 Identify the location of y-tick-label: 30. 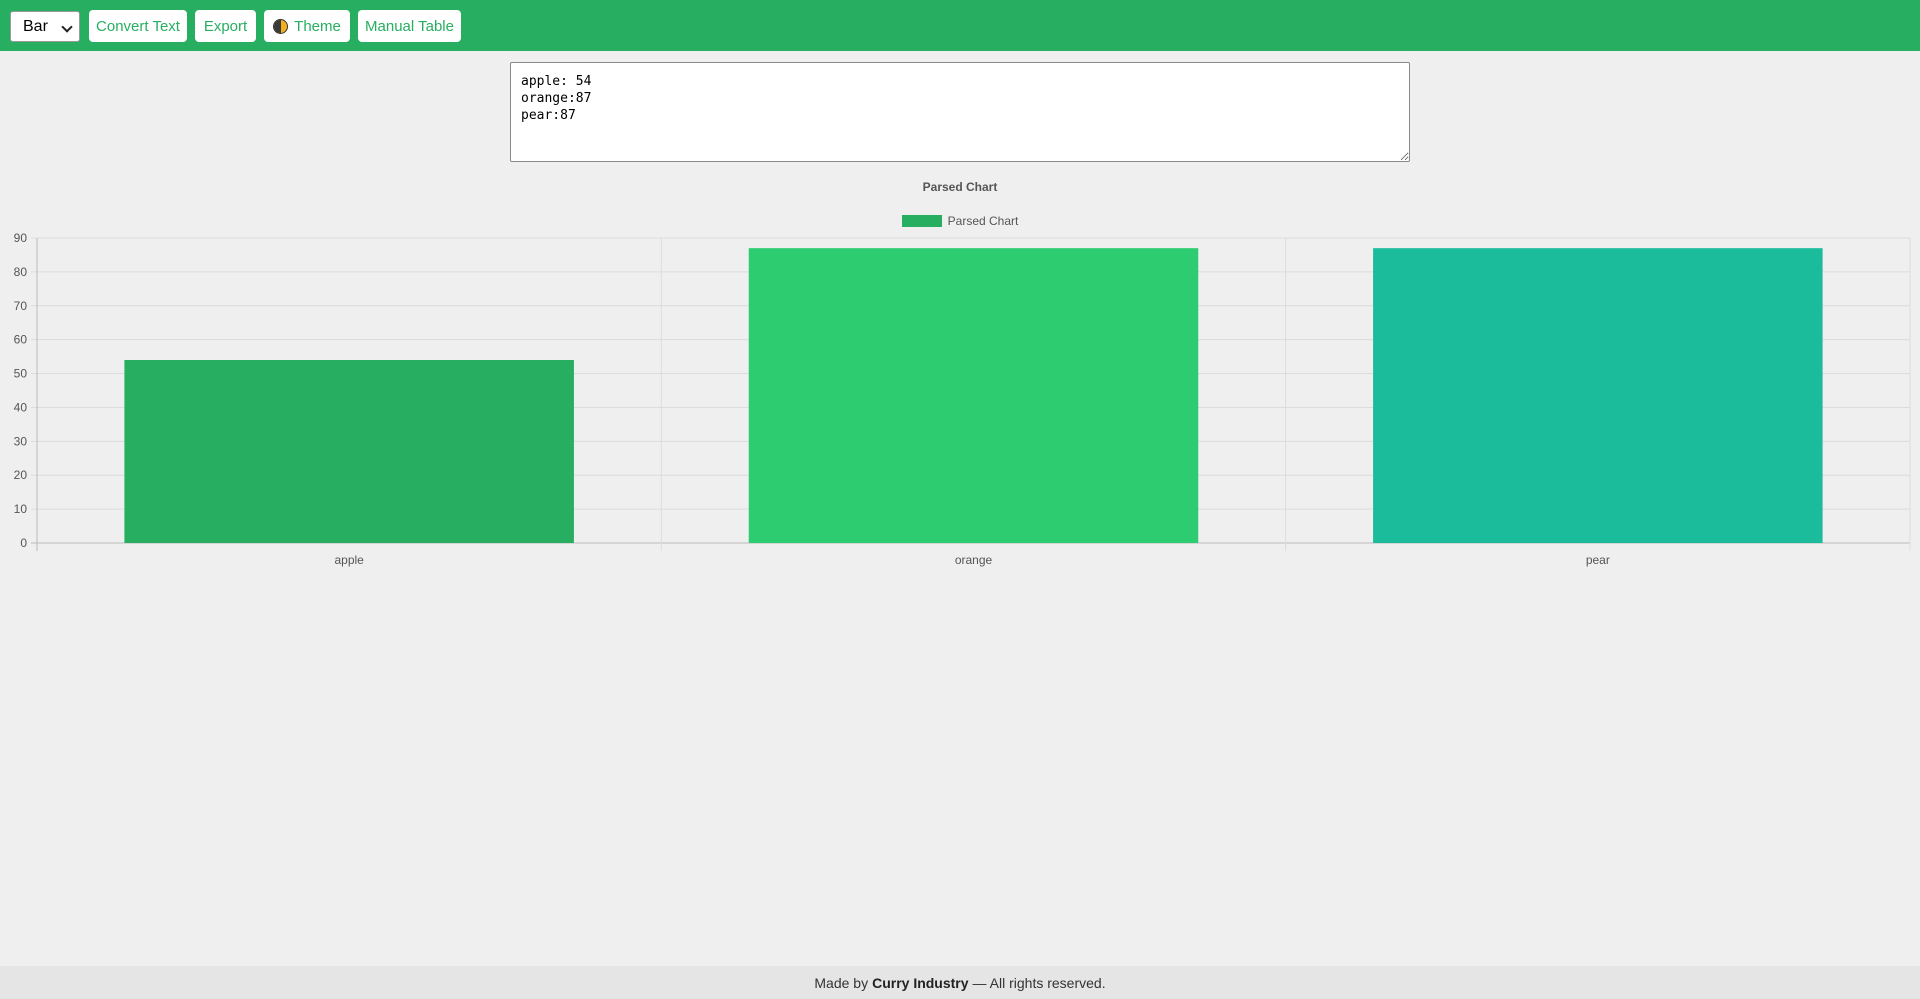
(21, 441).